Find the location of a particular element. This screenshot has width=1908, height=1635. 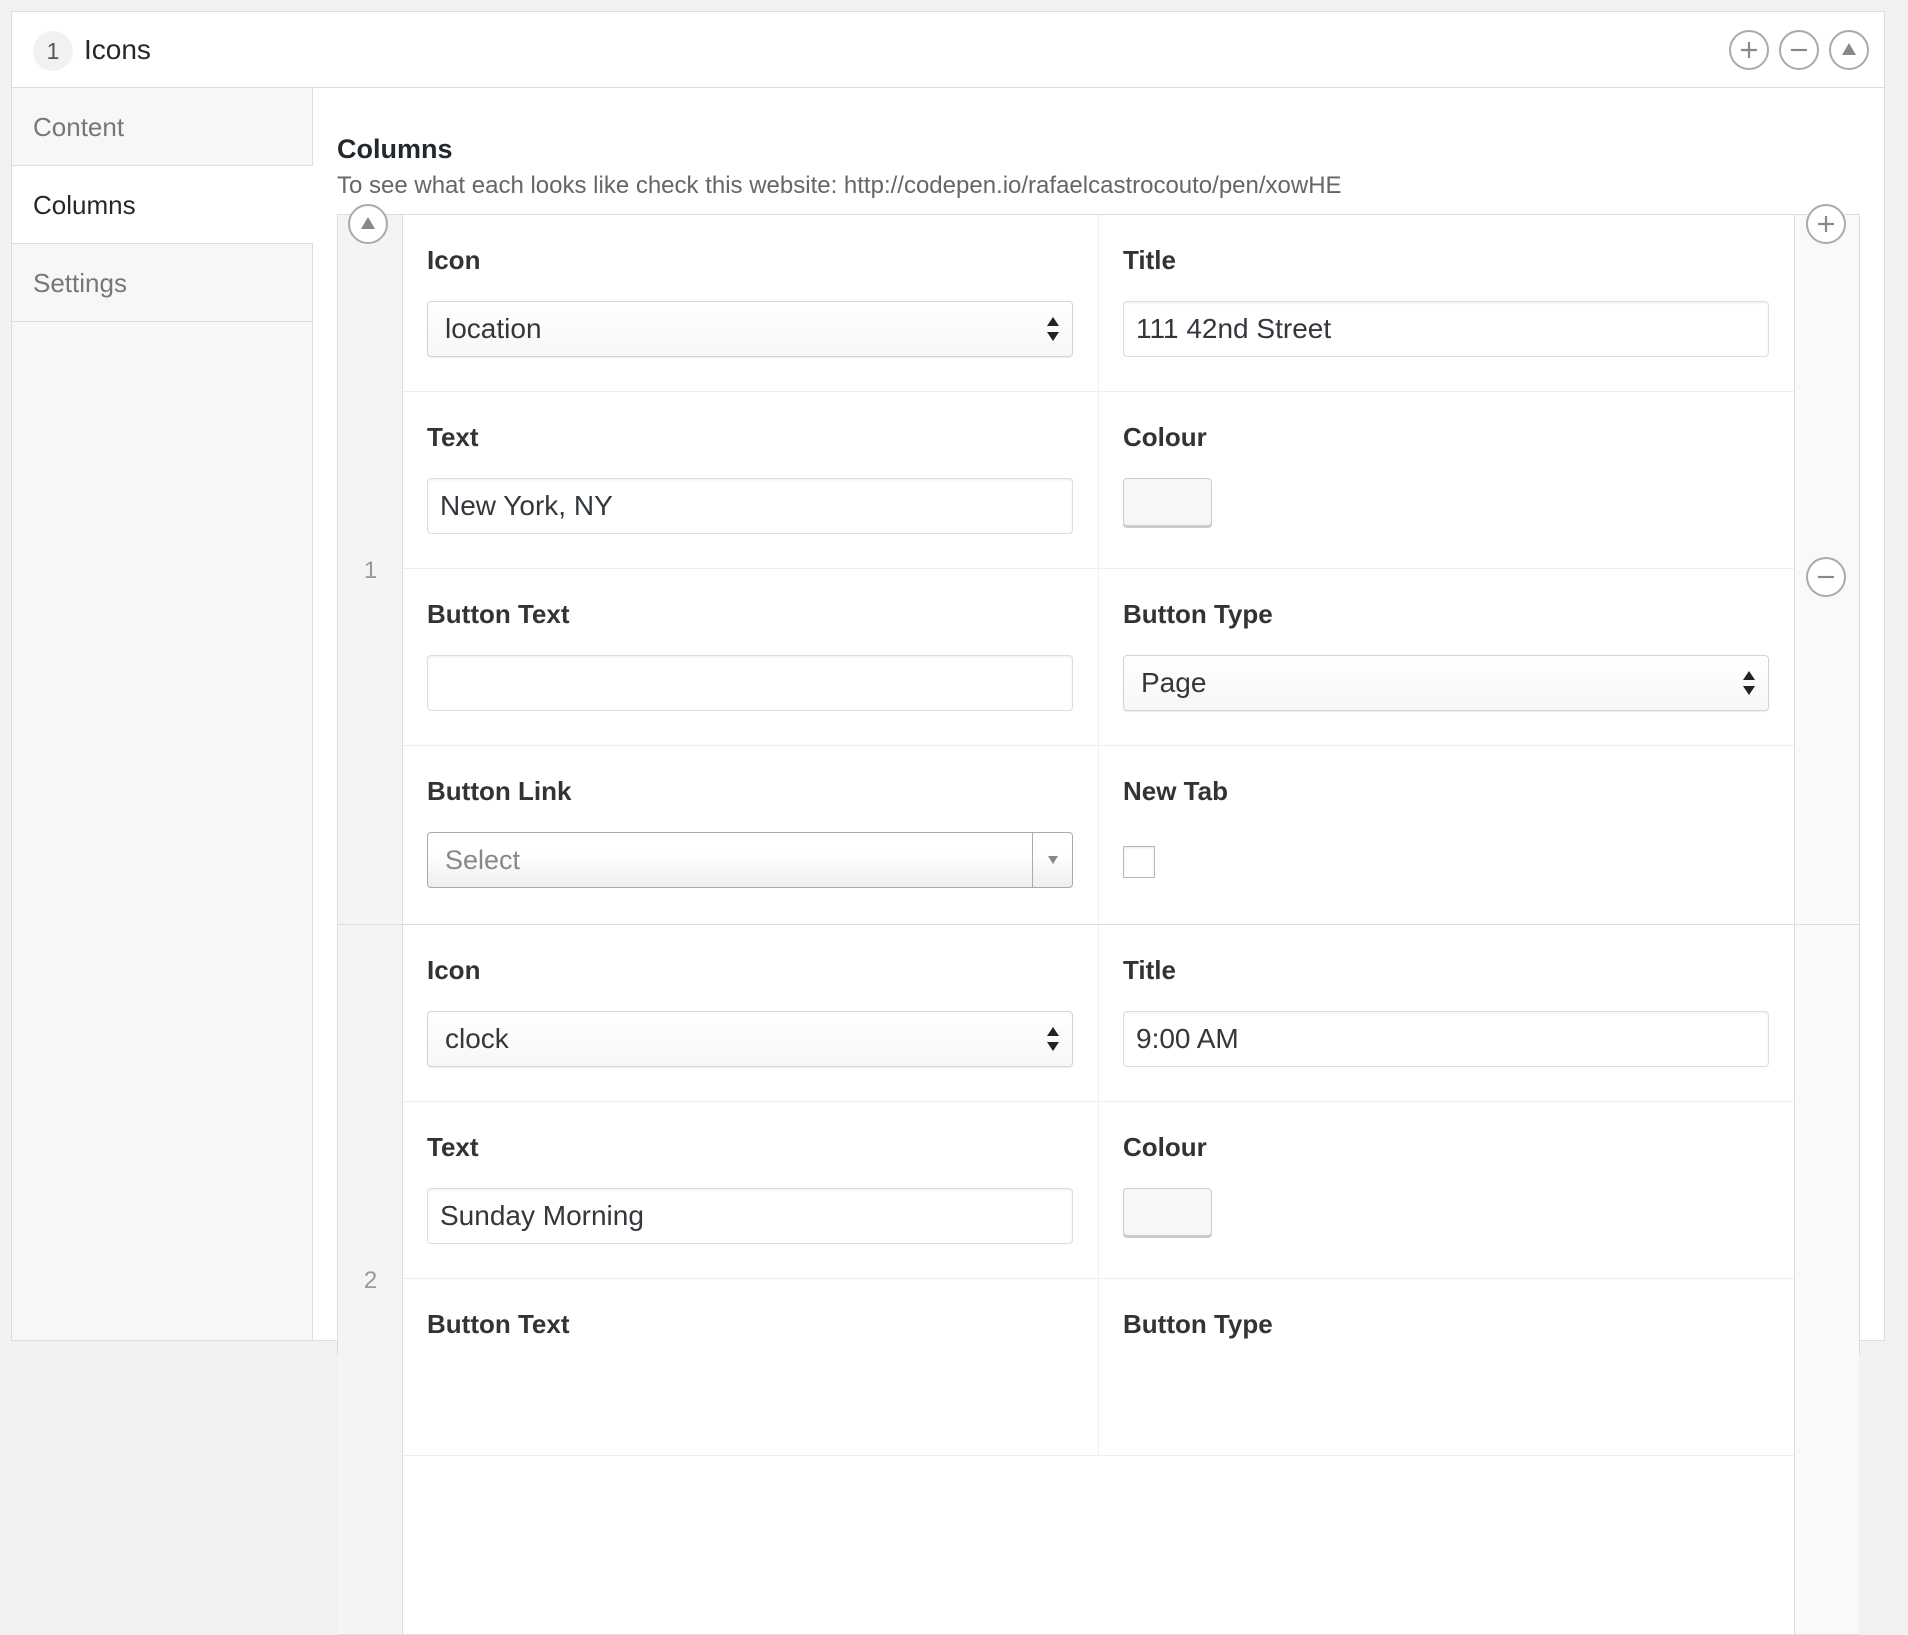

text-field: Text New York, NY is located at coordinates (751, 480).